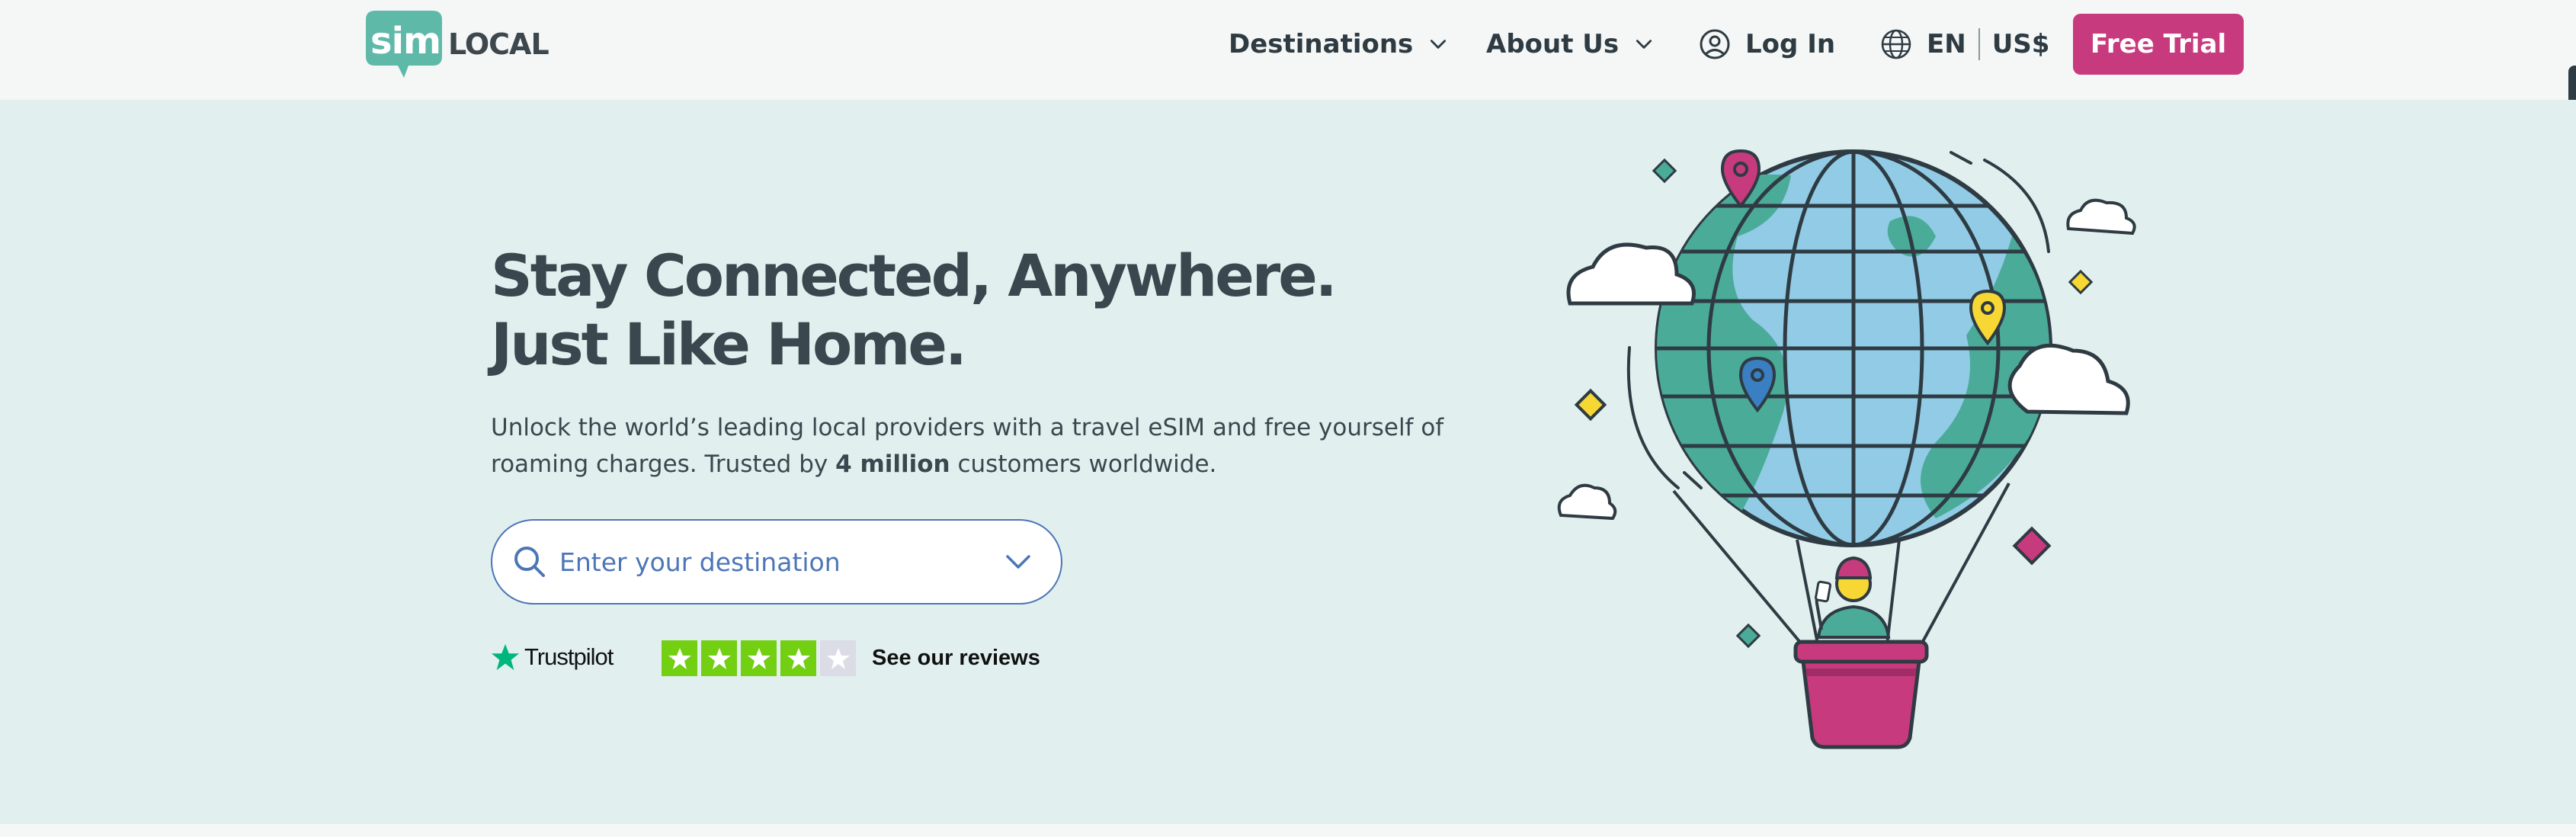  Describe the element at coordinates (956, 658) in the screenshot. I see `see-reviews-link: See our reviews` at that location.